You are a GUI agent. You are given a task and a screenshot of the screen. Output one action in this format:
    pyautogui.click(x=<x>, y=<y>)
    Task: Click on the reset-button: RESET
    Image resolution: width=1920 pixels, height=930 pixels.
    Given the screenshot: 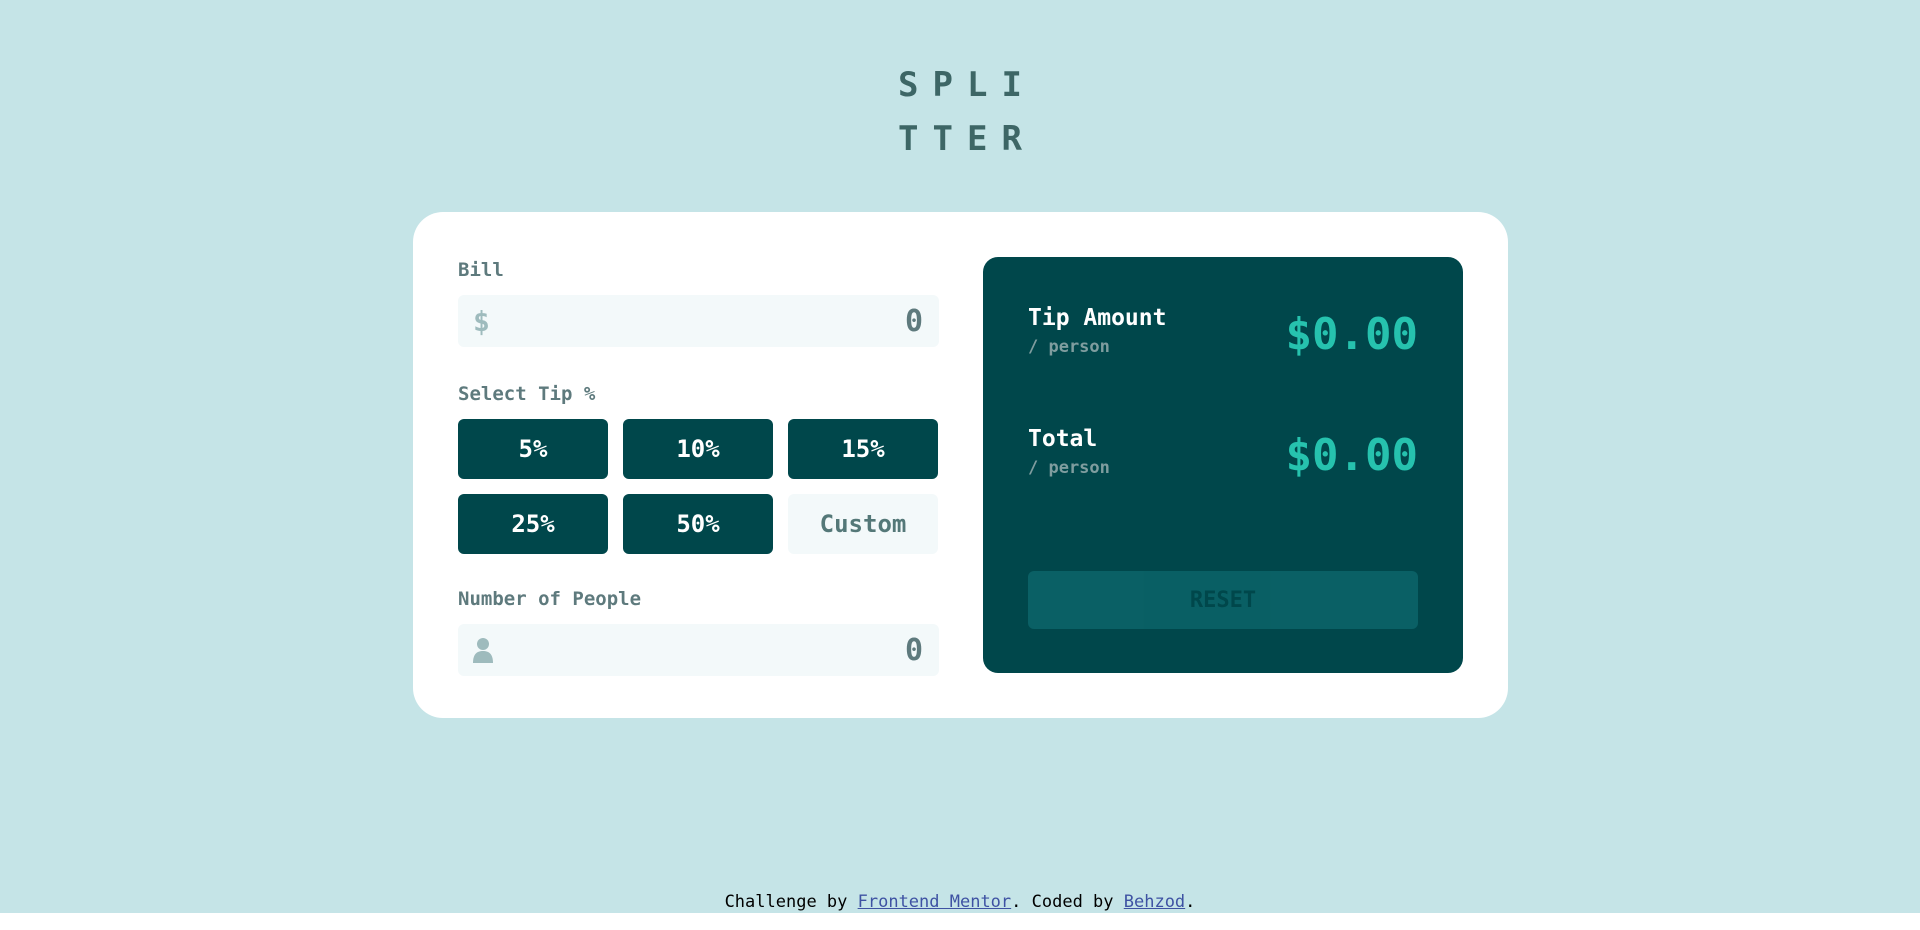 What is the action you would take?
    pyautogui.click(x=1223, y=600)
    